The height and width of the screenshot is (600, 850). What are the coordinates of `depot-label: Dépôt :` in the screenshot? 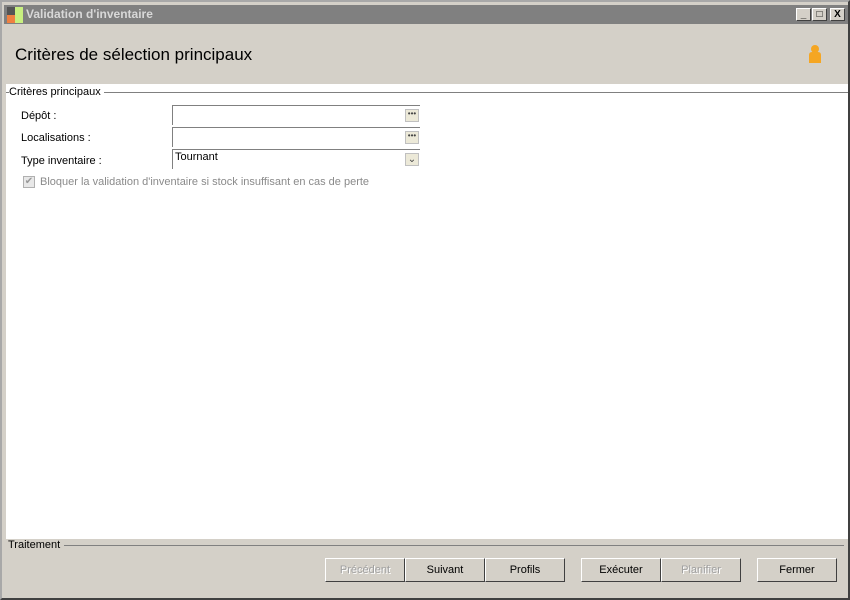 It's located at (39, 116).